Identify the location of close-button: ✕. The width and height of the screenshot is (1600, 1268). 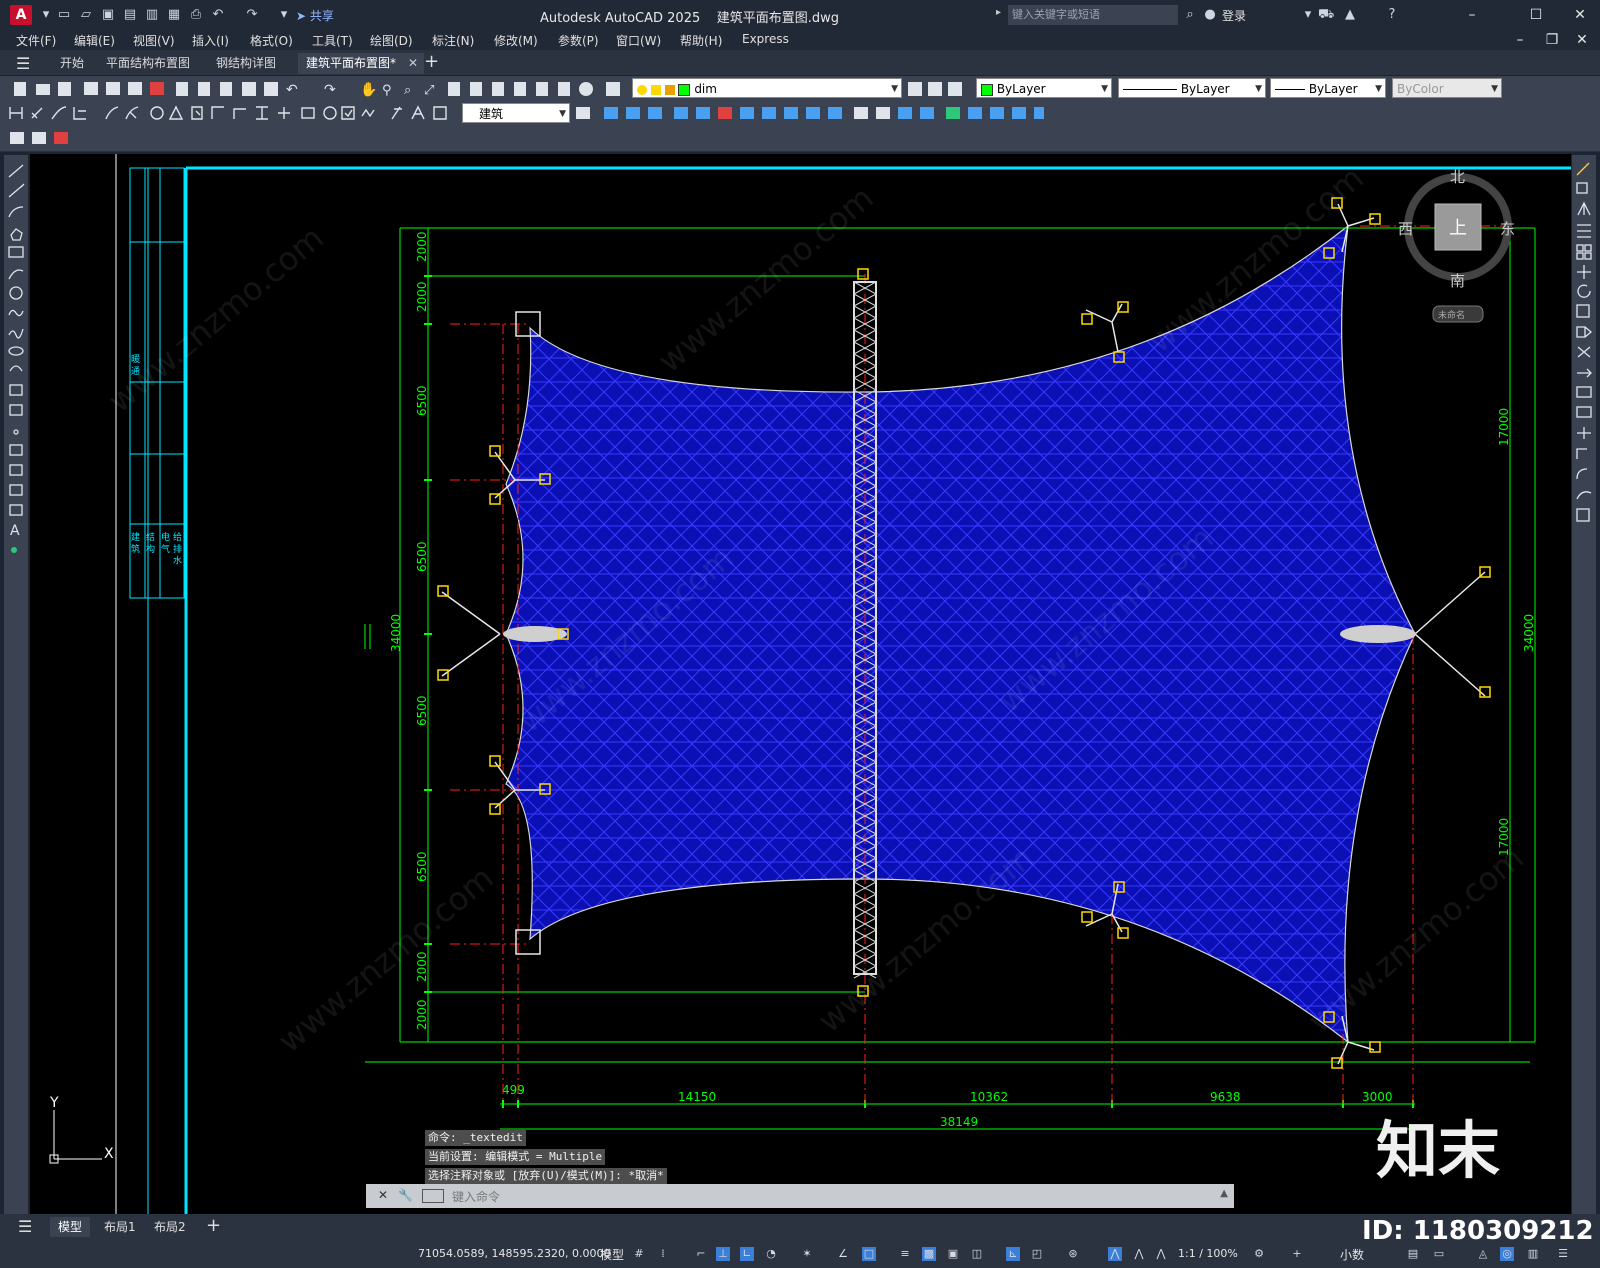
(1580, 15).